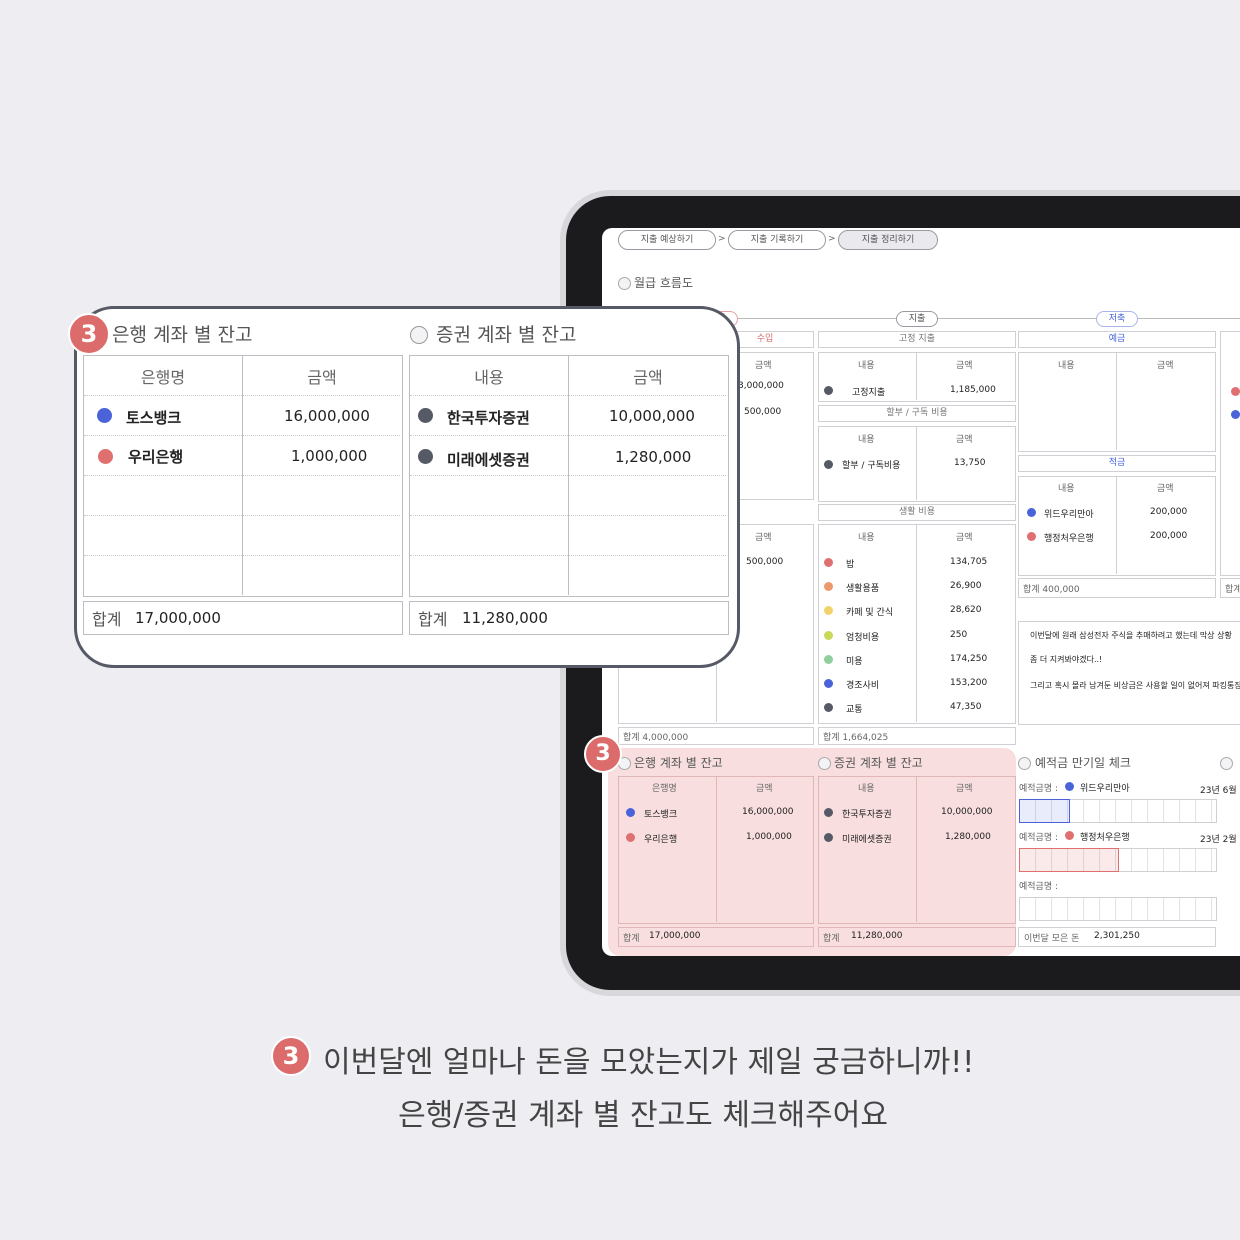  I want to click on living-amount: 28,620, so click(966, 610).